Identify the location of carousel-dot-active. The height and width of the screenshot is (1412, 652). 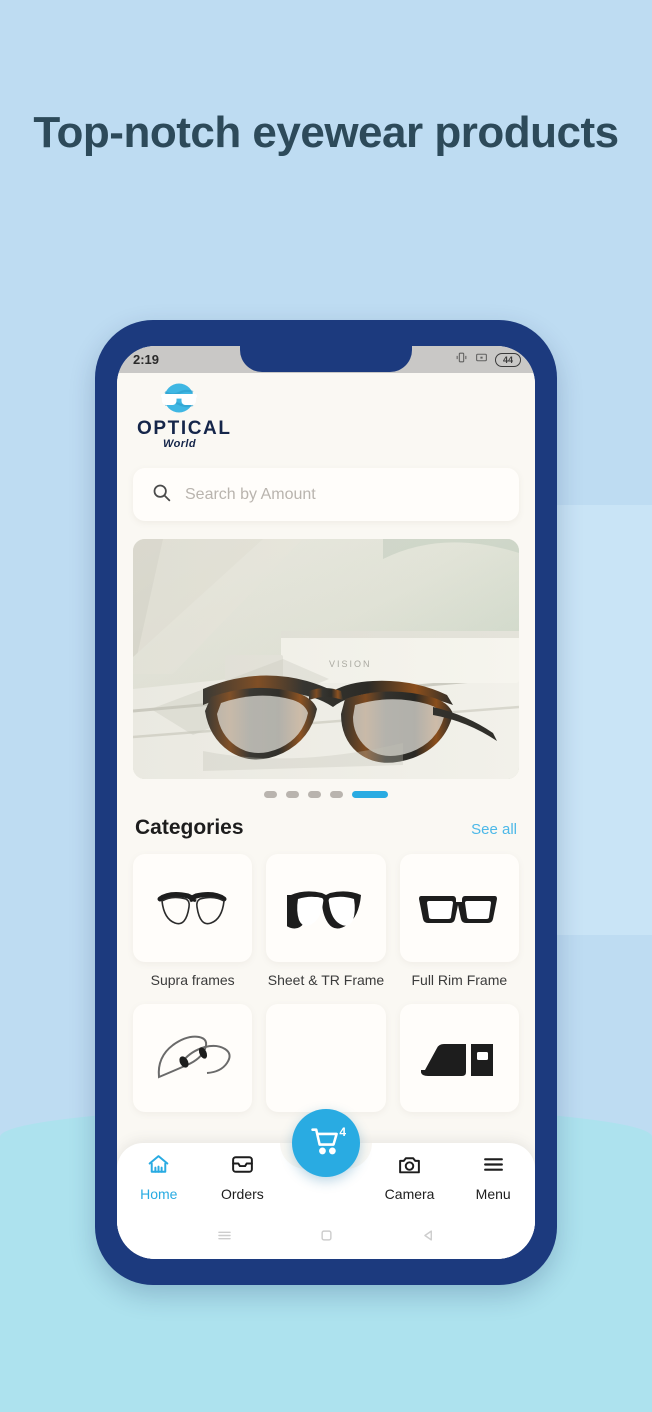
(370, 794).